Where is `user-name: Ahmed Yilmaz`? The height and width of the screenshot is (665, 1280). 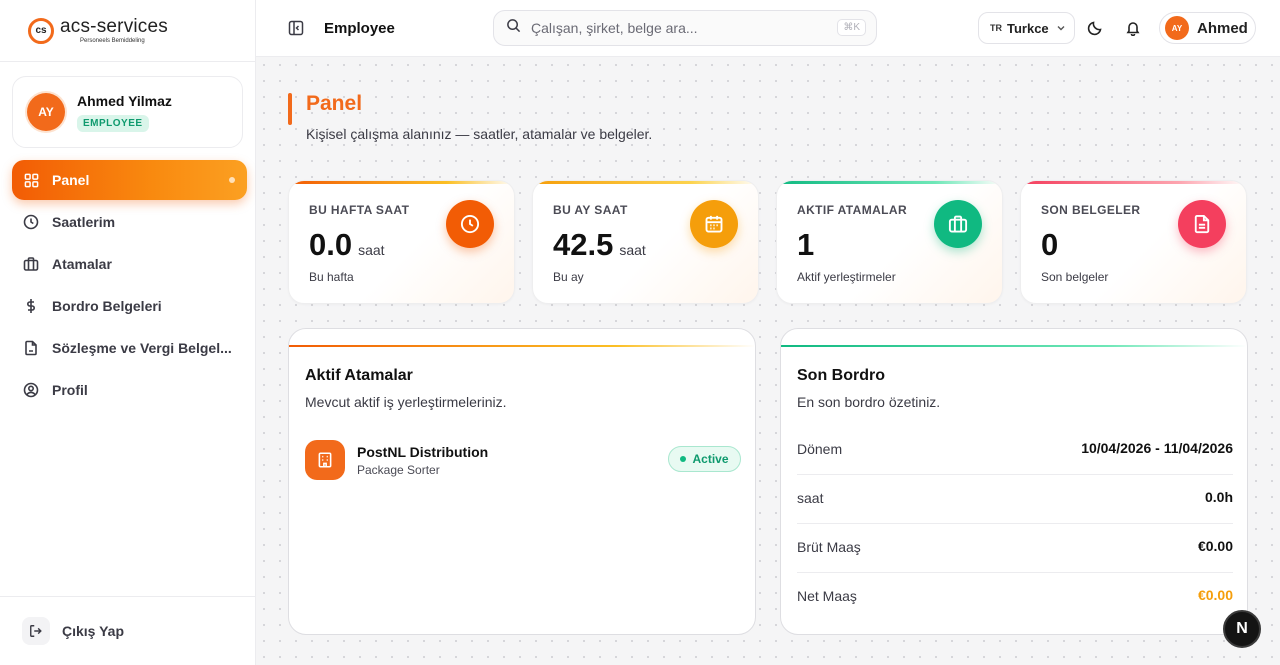 user-name: Ahmed Yilmaz is located at coordinates (124, 100).